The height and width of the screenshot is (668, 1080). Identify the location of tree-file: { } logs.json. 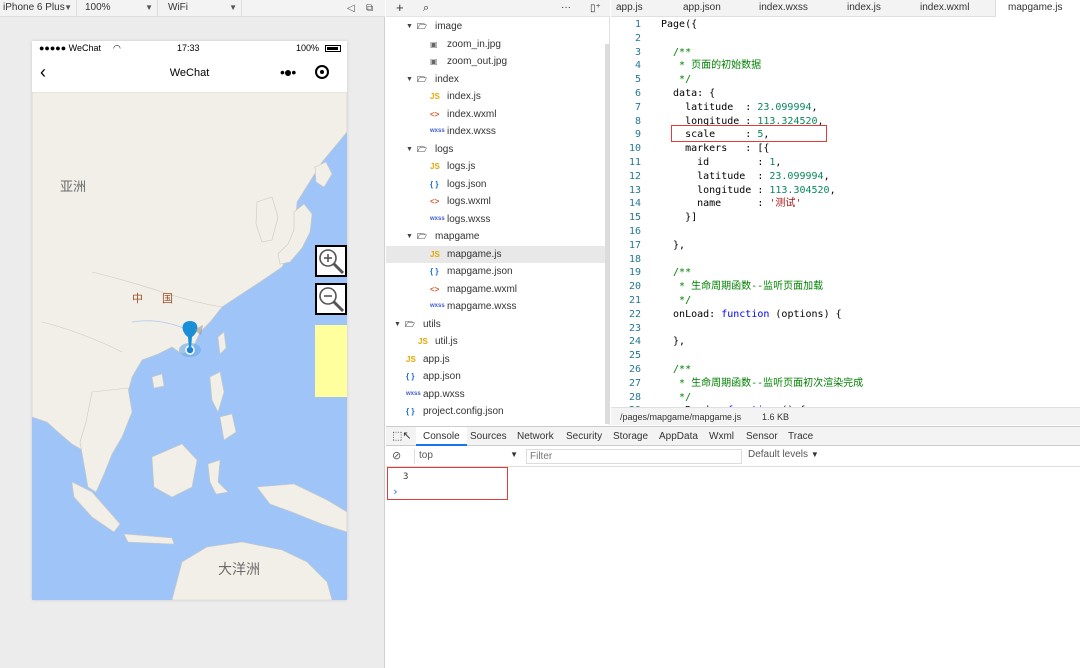
(496, 185).